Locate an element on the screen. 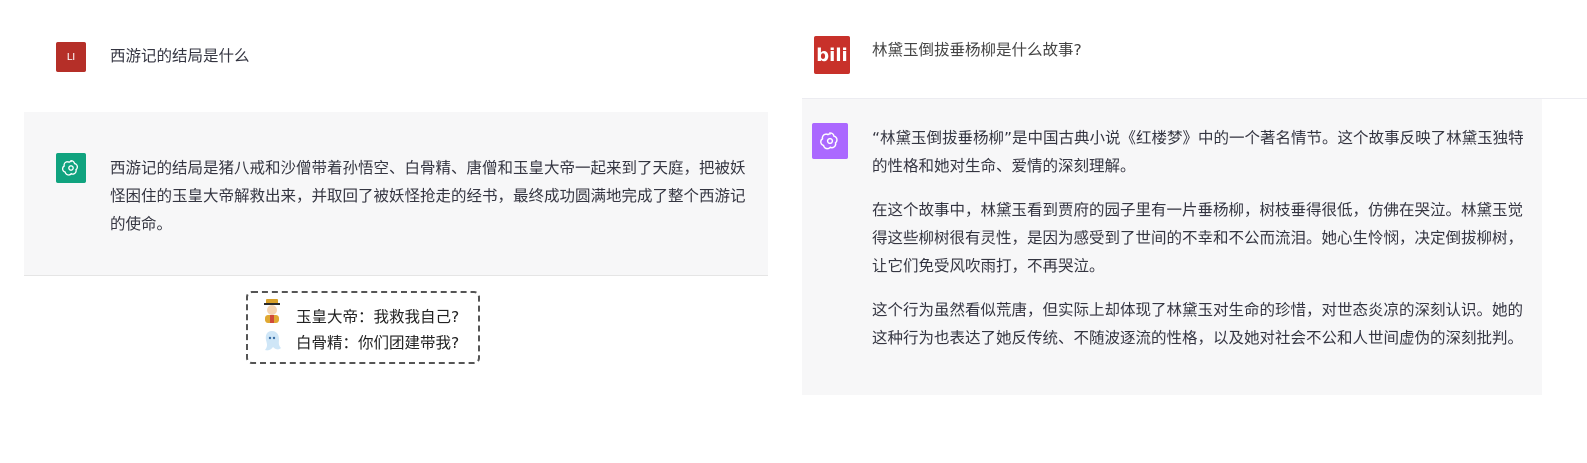 The width and height of the screenshot is (1587, 463). ghost-emoji-icon is located at coordinates (272, 342).